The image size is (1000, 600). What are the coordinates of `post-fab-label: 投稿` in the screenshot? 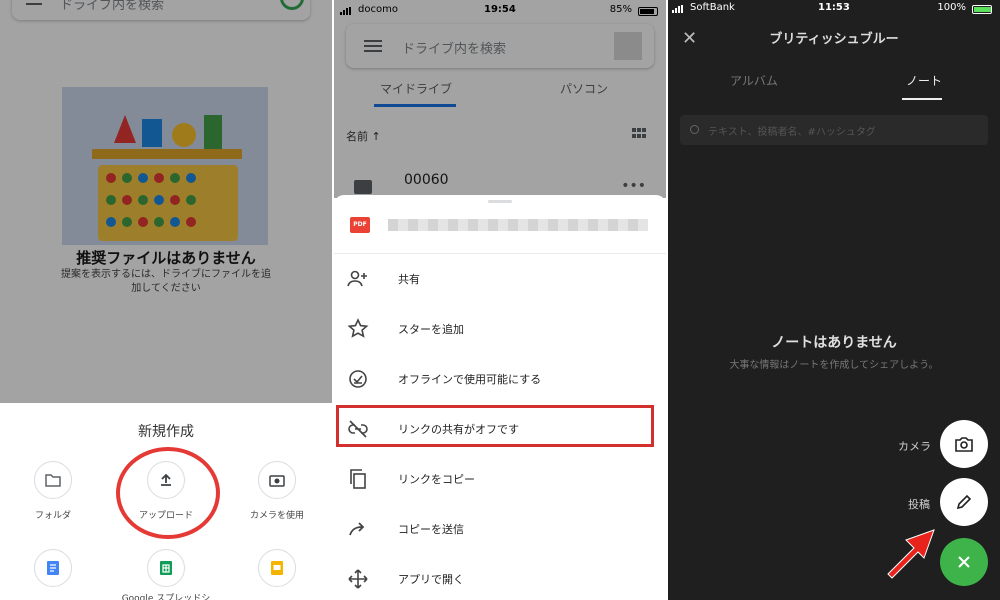 It's located at (919, 504).